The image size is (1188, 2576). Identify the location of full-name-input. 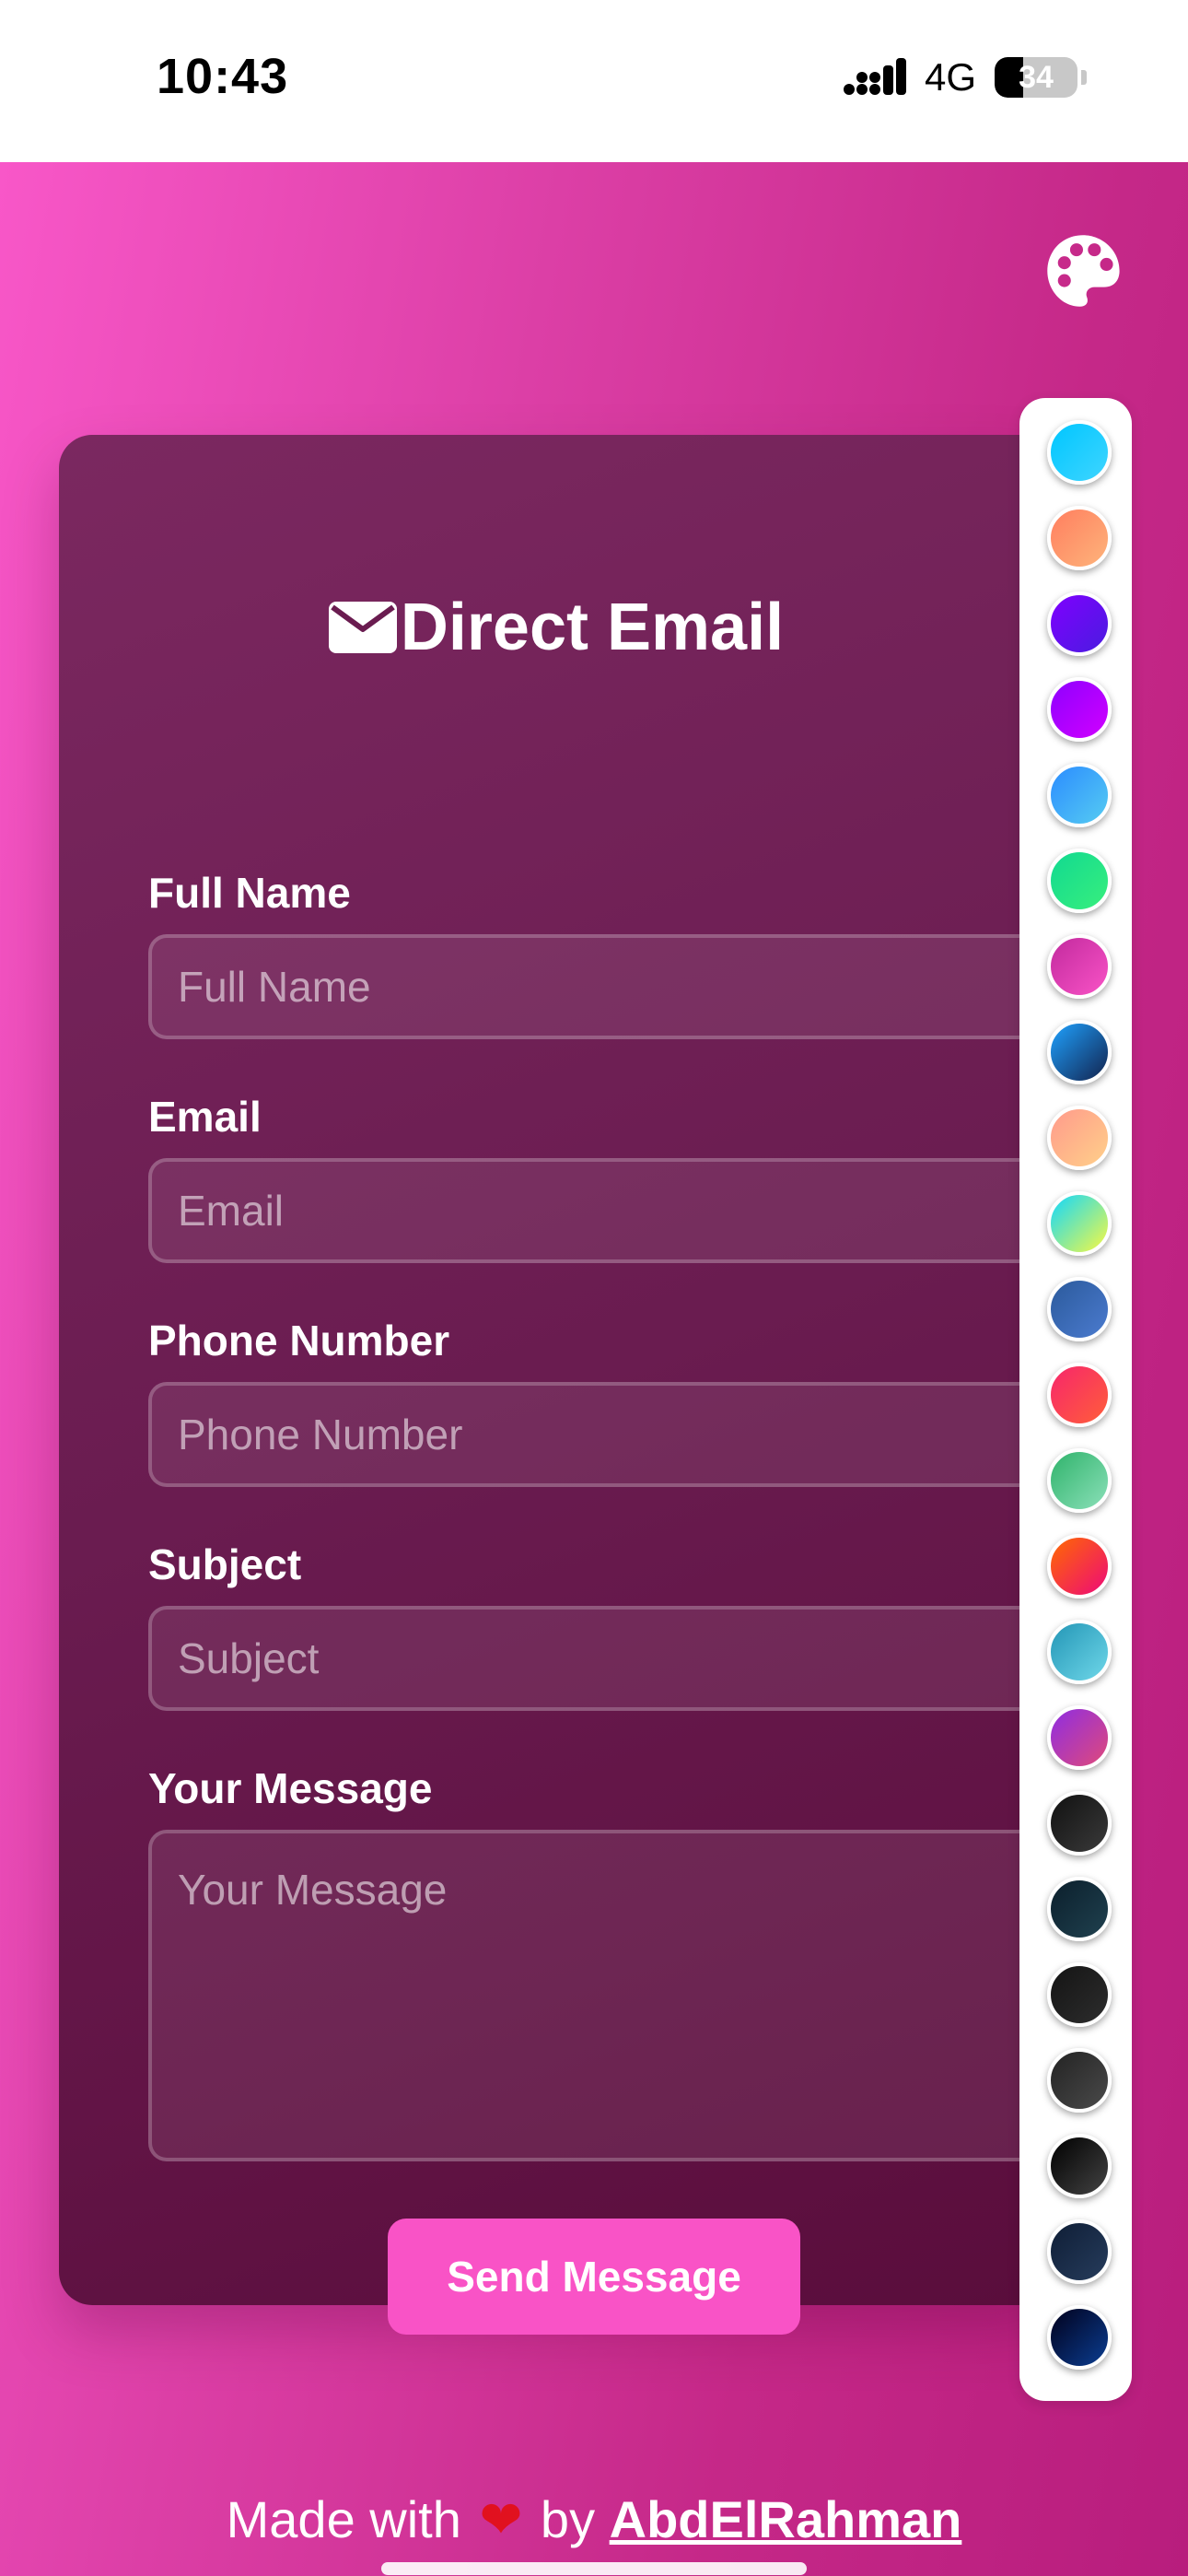
(627, 986).